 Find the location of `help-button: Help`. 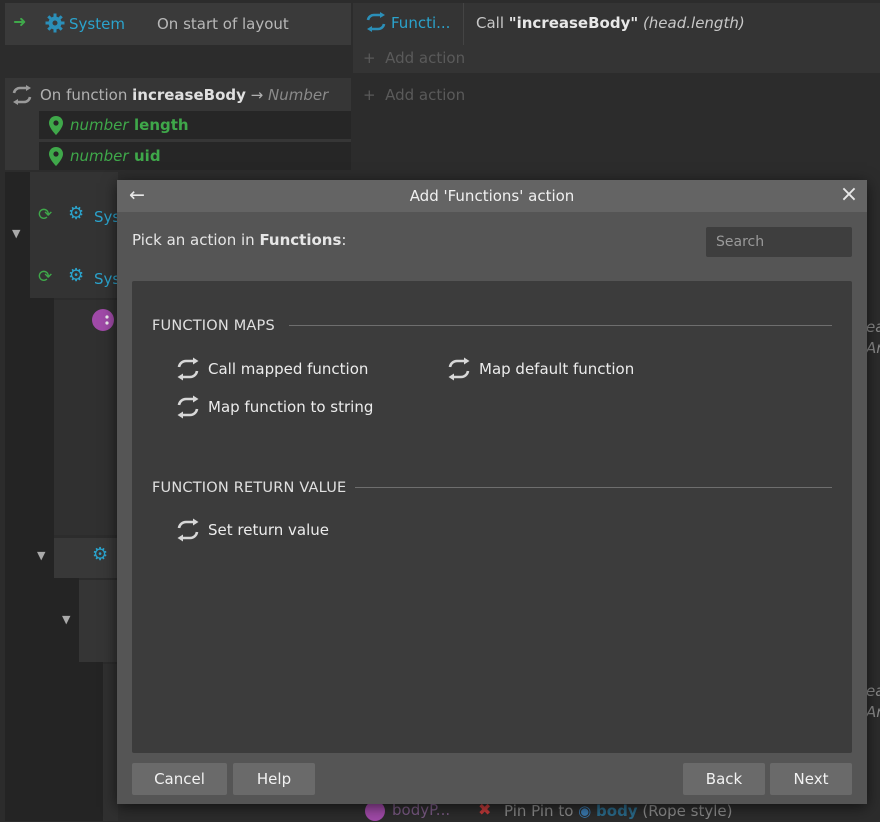

help-button: Help is located at coordinates (274, 779).